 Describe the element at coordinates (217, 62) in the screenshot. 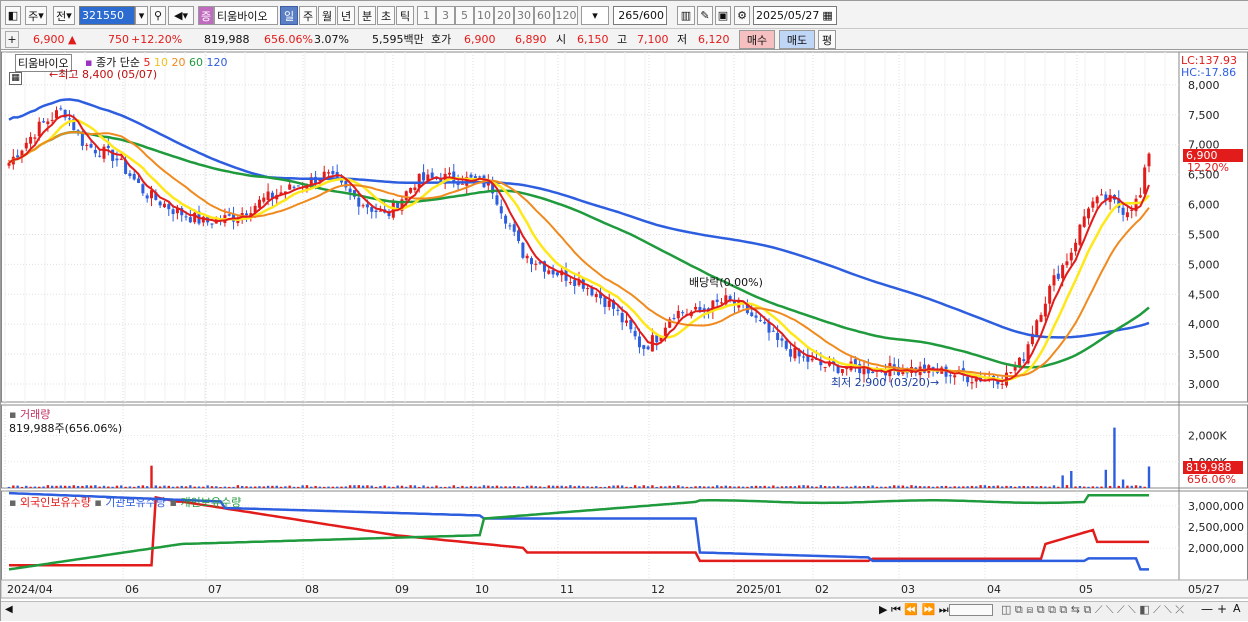

I see `ma-120: 120` at that location.